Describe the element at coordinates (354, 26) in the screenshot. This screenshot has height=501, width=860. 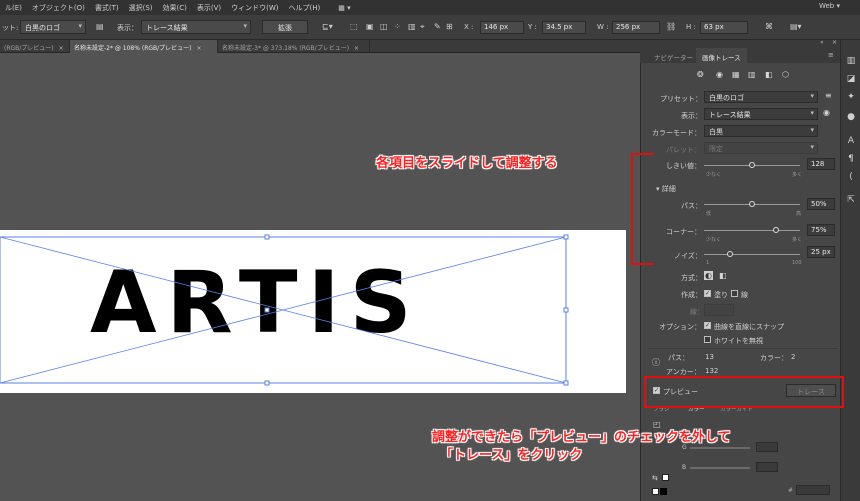
I see `transform-icon: ⬚` at that location.